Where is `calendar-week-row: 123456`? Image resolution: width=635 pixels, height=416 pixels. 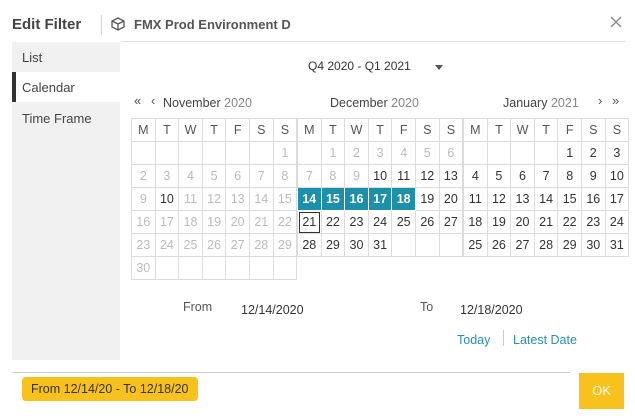
calendar-week-row: 123456 is located at coordinates (380, 153).